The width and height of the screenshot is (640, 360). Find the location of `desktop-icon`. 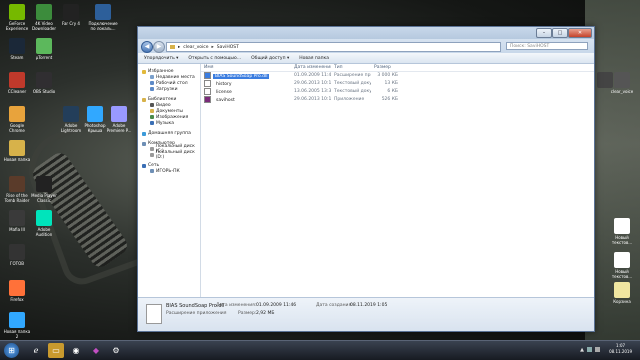

desktop-icon is located at coordinates (152, 83).